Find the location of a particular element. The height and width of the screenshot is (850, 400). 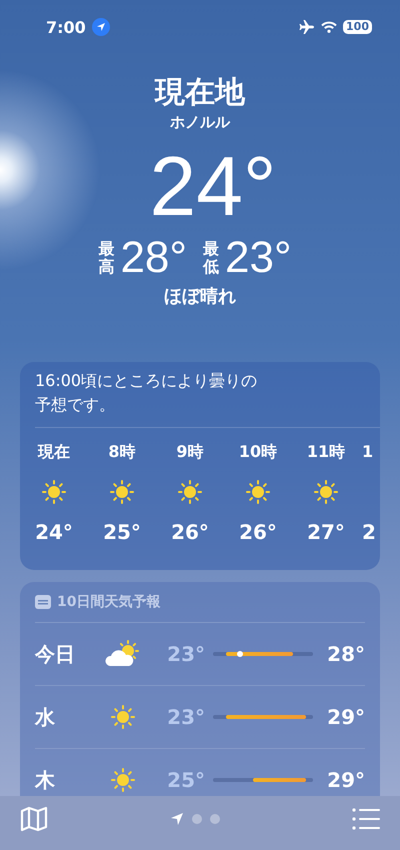

condition-text: ほぼ晴れ is located at coordinates (200, 296).